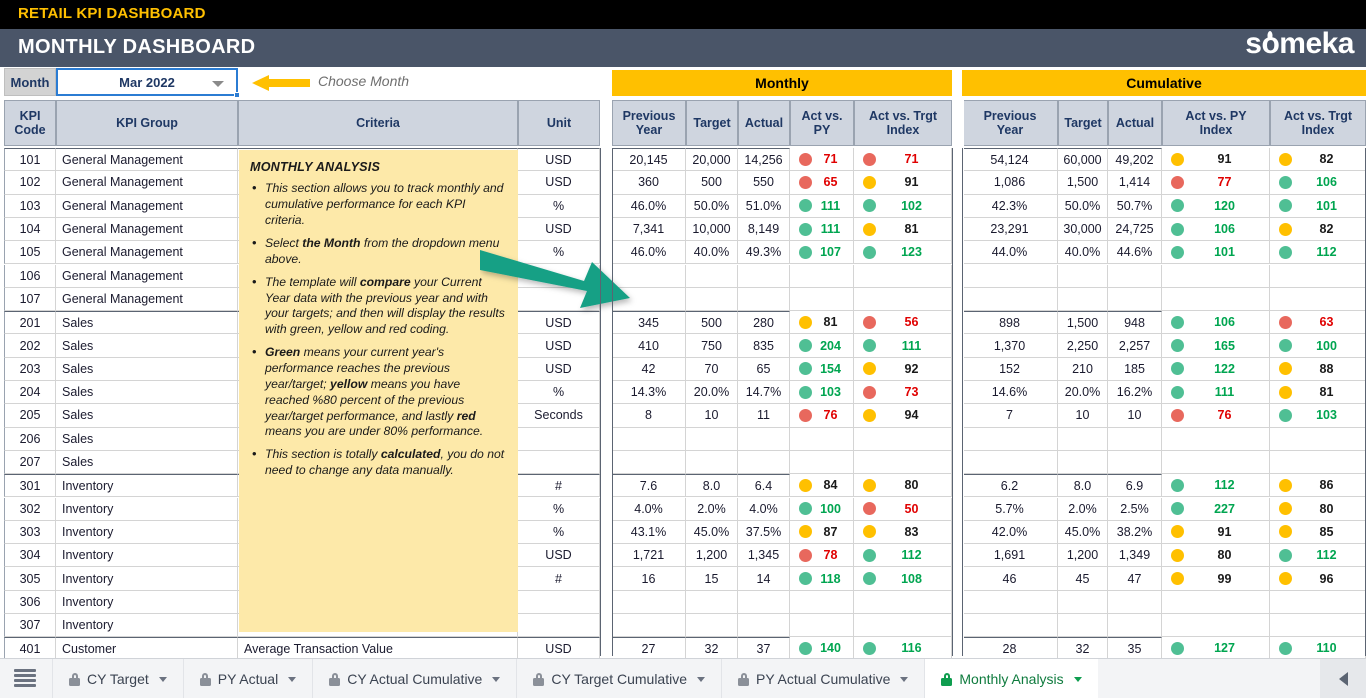 The height and width of the screenshot is (698, 1366). What do you see at coordinates (649, 369) in the screenshot?
I see `cell-monthly-py: 42` at bounding box center [649, 369].